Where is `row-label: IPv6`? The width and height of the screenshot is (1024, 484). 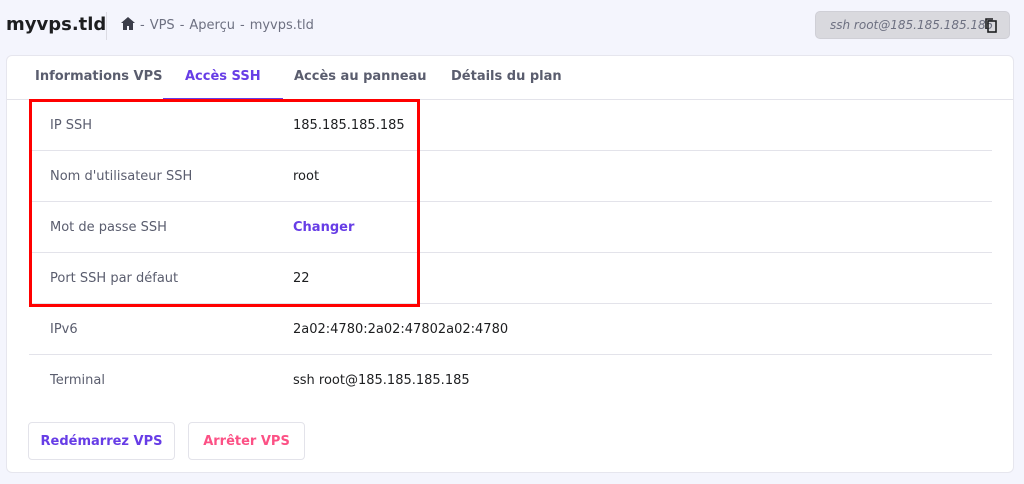 row-label: IPv6 is located at coordinates (64, 329).